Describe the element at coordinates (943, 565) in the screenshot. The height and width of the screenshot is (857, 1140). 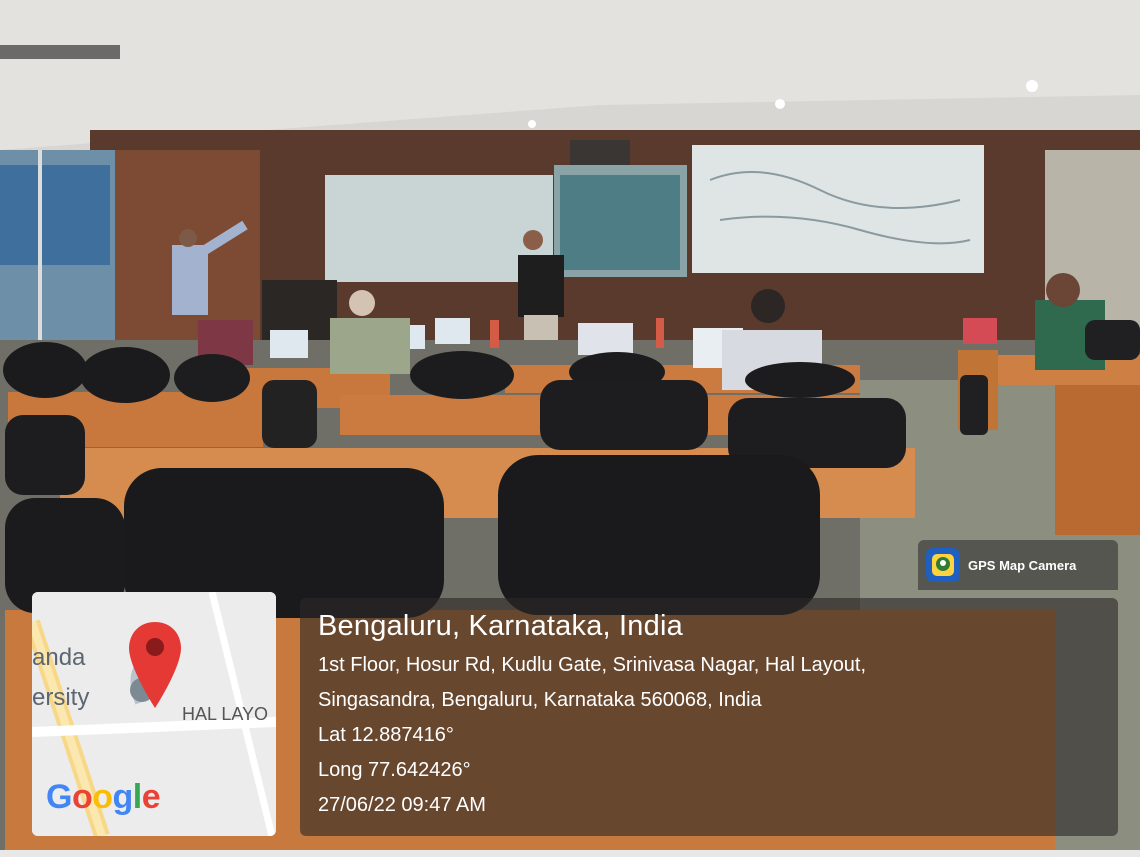
I see `gps-map-camera-icon` at that location.